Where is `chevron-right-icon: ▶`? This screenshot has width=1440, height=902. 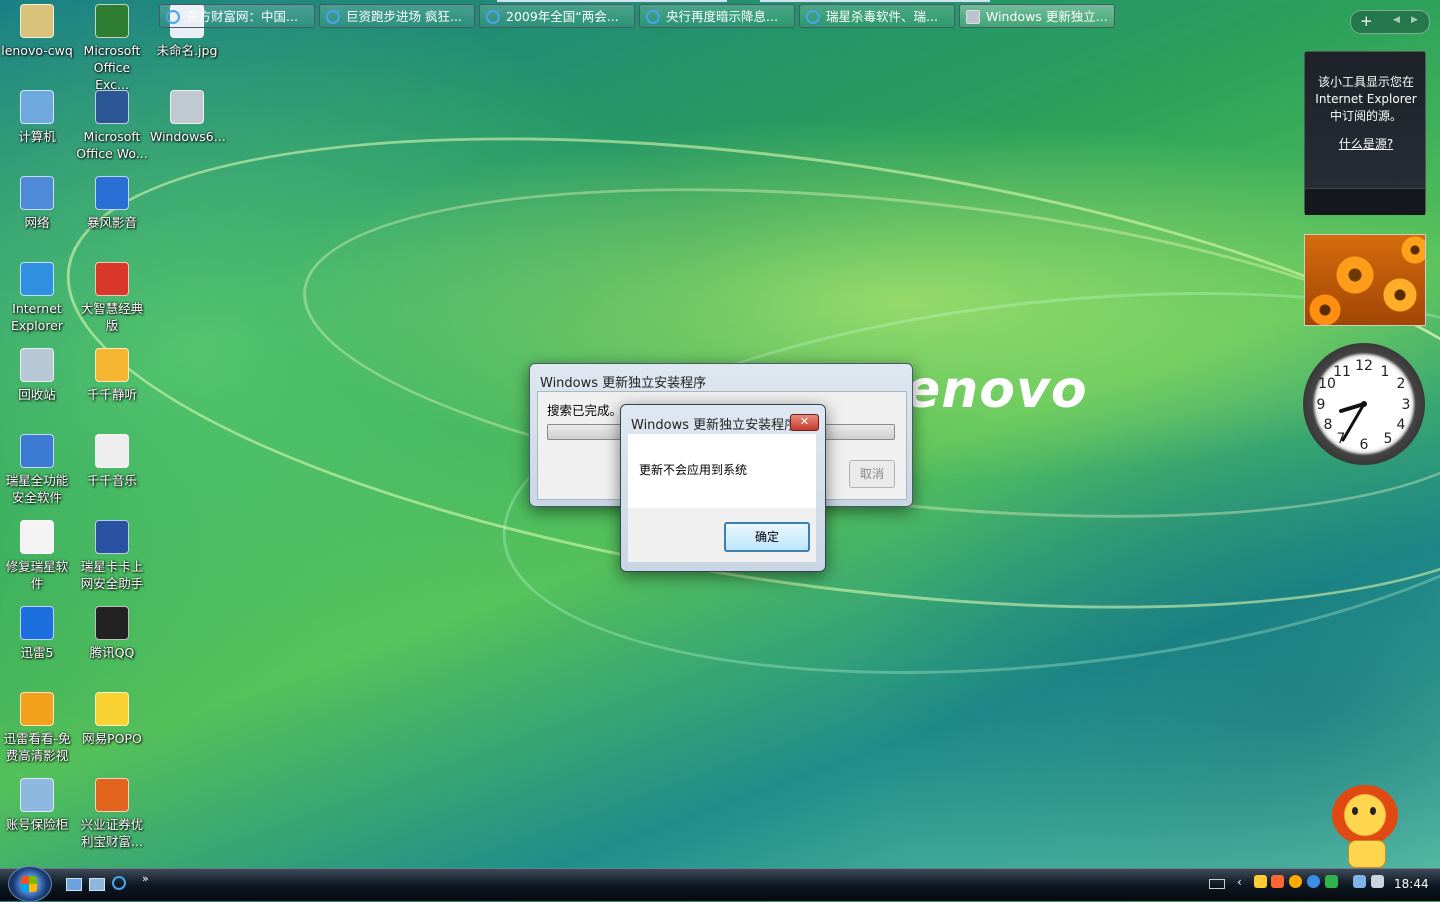
chevron-right-icon: ▶ is located at coordinates (1414, 20).